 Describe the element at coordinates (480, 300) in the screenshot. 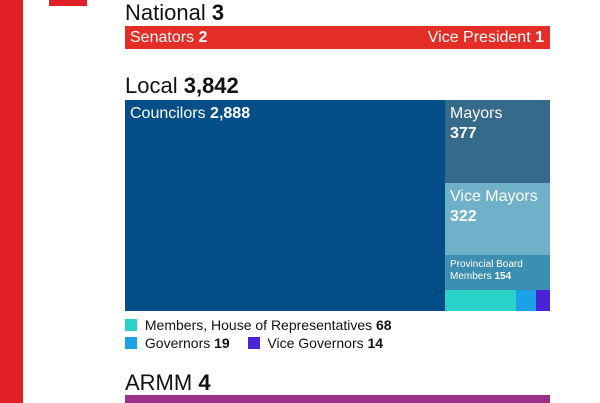

I see `treemap-cell-house-reps` at that location.